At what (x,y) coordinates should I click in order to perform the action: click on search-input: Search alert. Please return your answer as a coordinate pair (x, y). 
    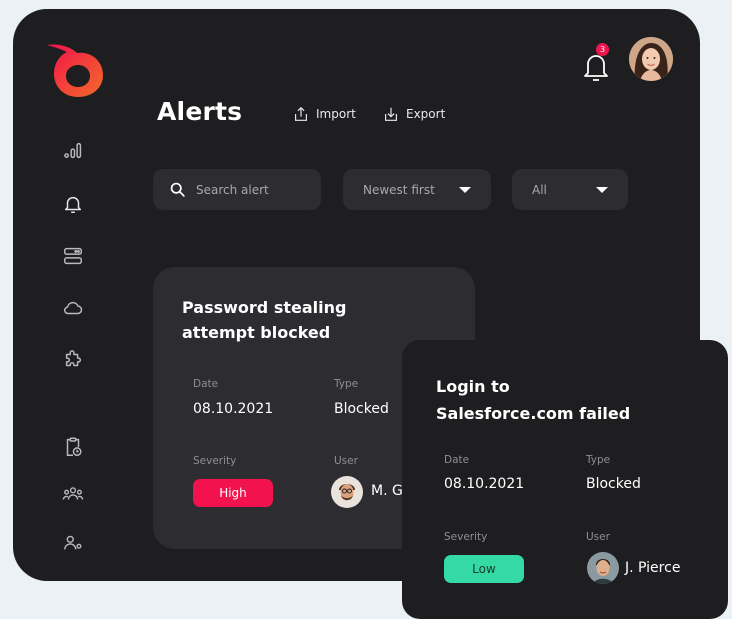
    Looking at the image, I should click on (237, 189).